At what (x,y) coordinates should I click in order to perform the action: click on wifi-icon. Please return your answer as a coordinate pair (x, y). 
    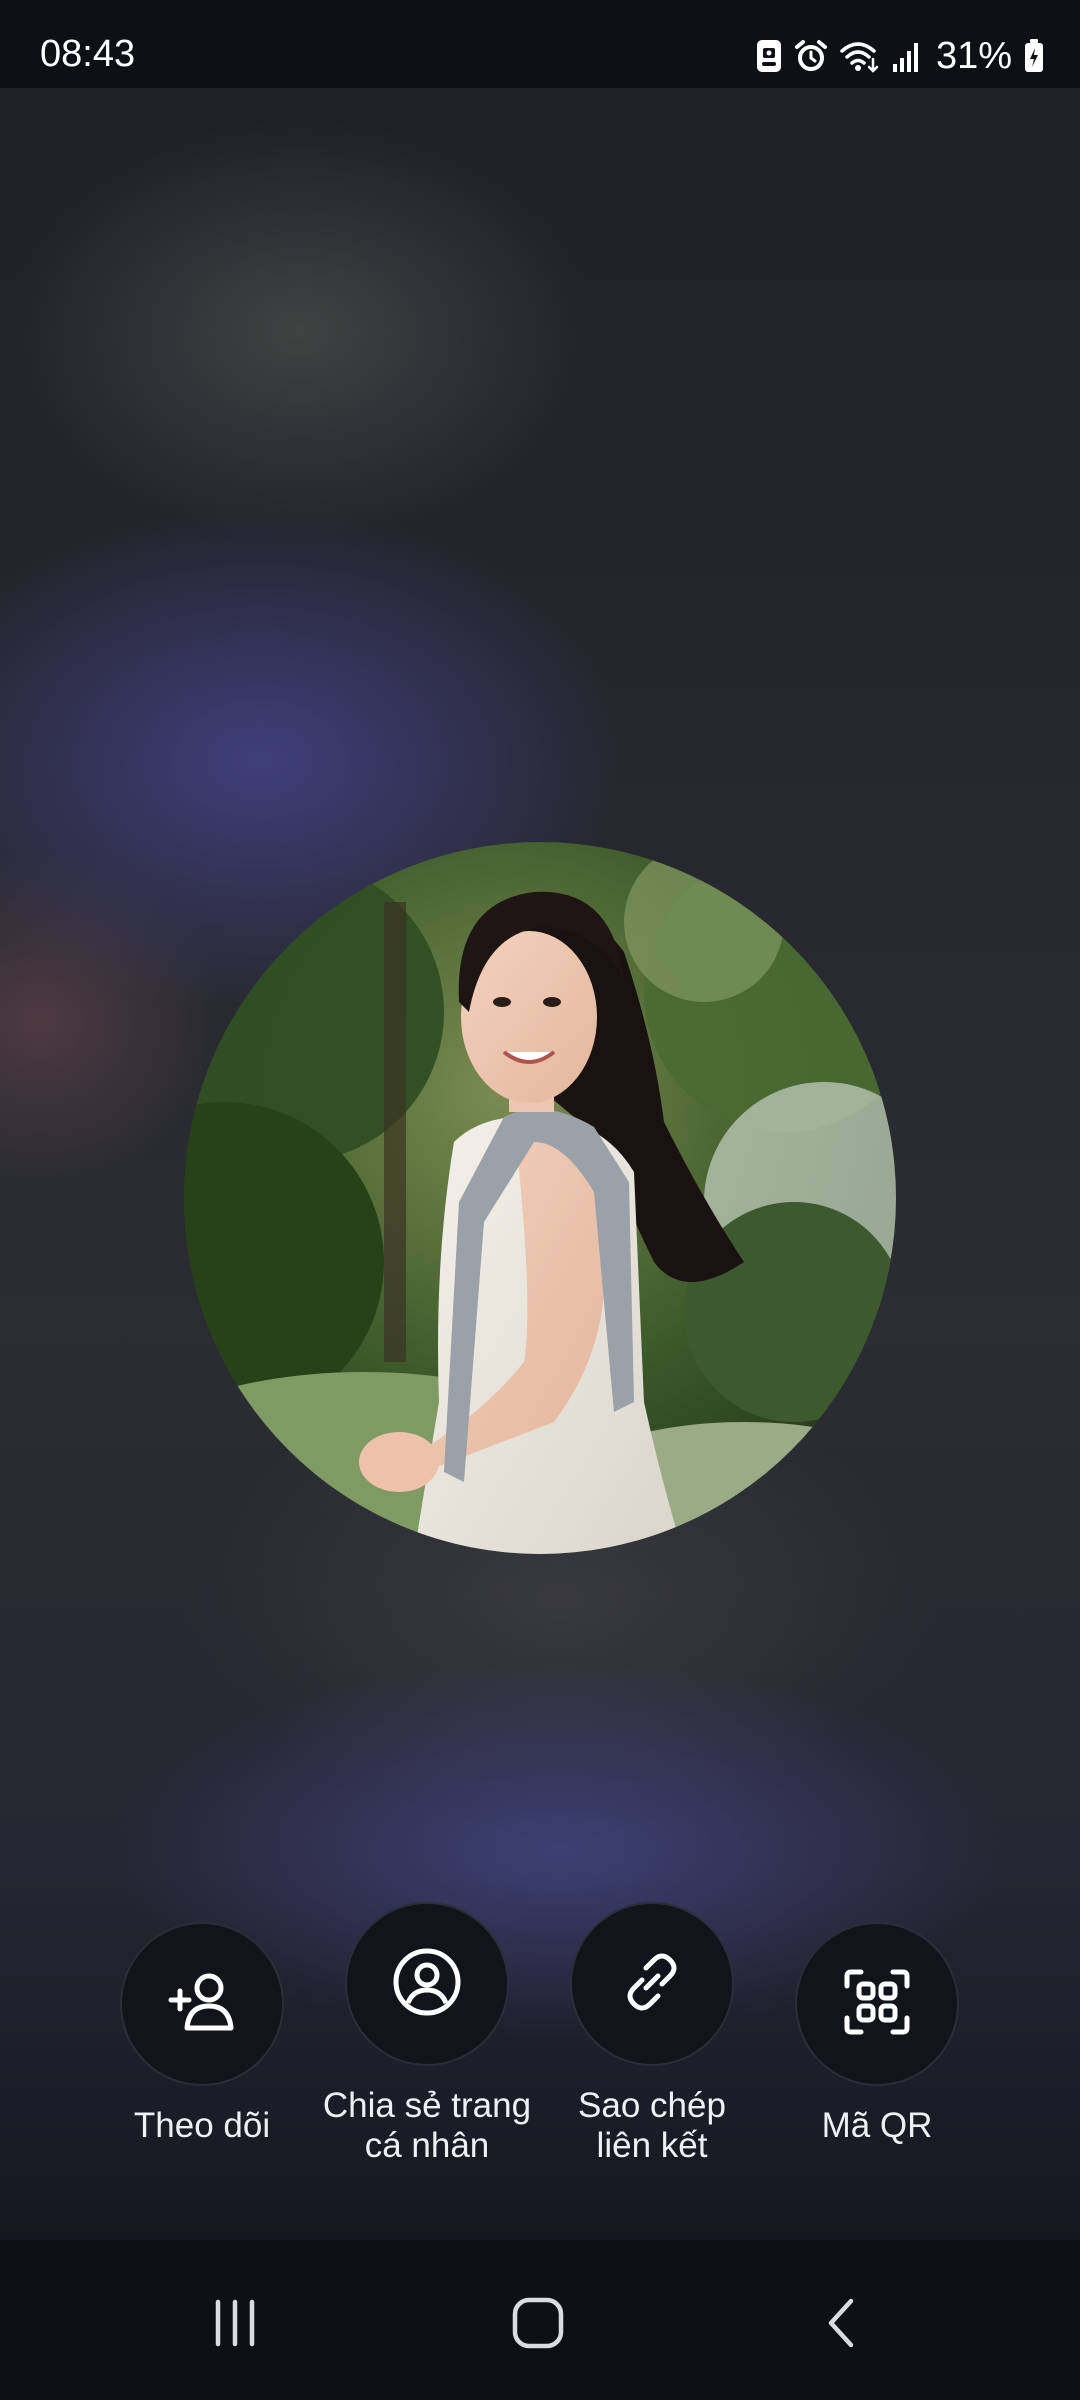
    Looking at the image, I should click on (860, 56).